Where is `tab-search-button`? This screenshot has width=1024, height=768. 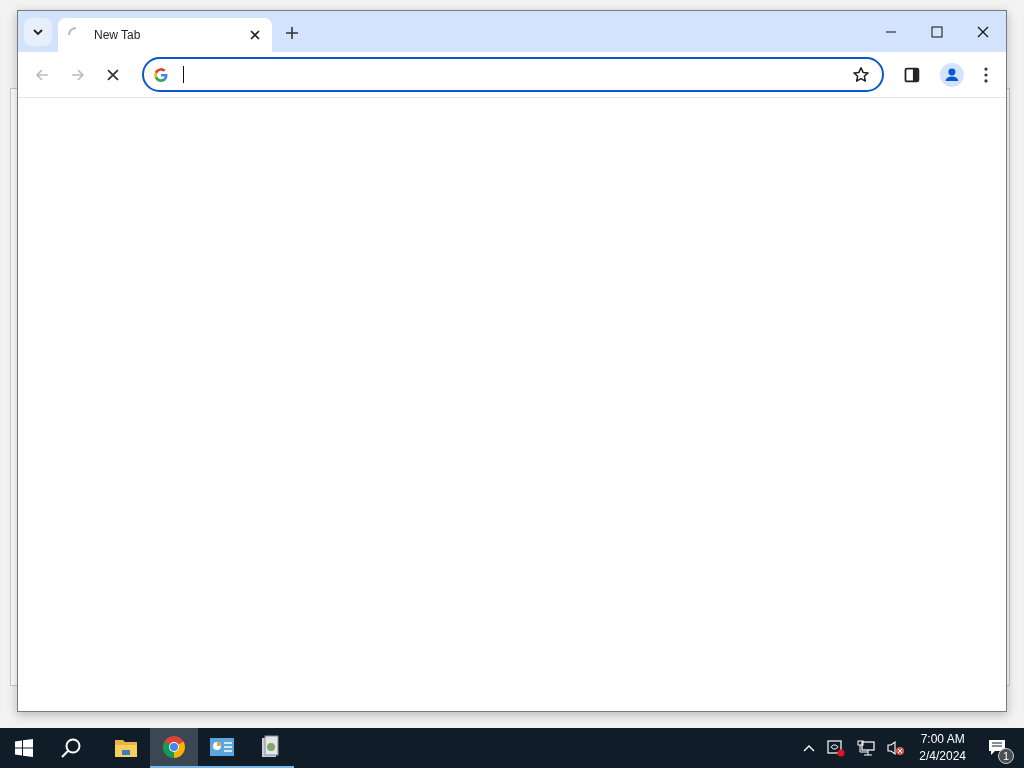
tab-search-button is located at coordinates (38, 32).